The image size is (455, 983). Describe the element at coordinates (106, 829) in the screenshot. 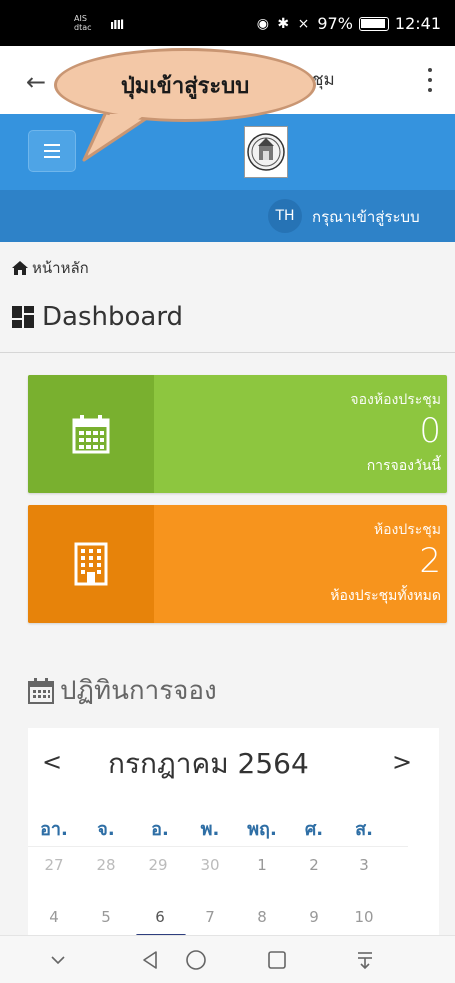

I see `weekday-label: จ.` at that location.